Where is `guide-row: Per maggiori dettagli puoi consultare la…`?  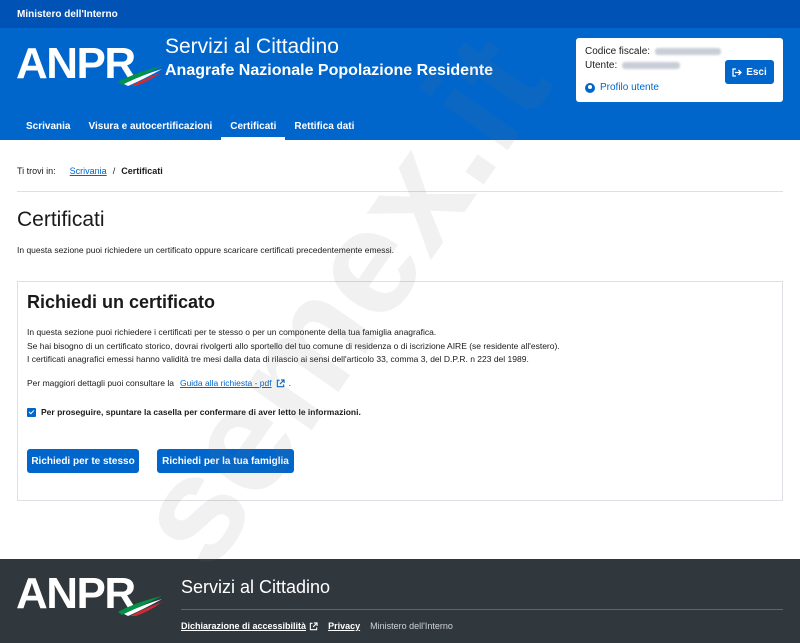 guide-row: Per maggiori dettagli puoi consultare la… is located at coordinates (159, 383).